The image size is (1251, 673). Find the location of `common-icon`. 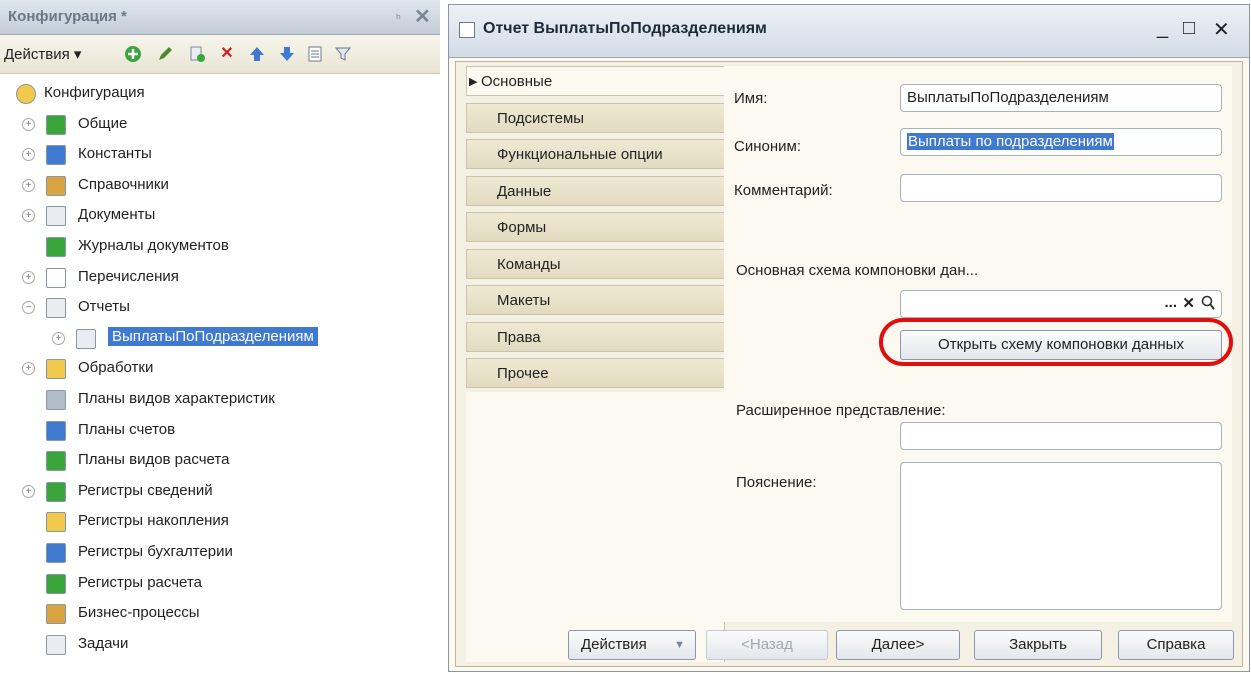

common-icon is located at coordinates (56, 124).